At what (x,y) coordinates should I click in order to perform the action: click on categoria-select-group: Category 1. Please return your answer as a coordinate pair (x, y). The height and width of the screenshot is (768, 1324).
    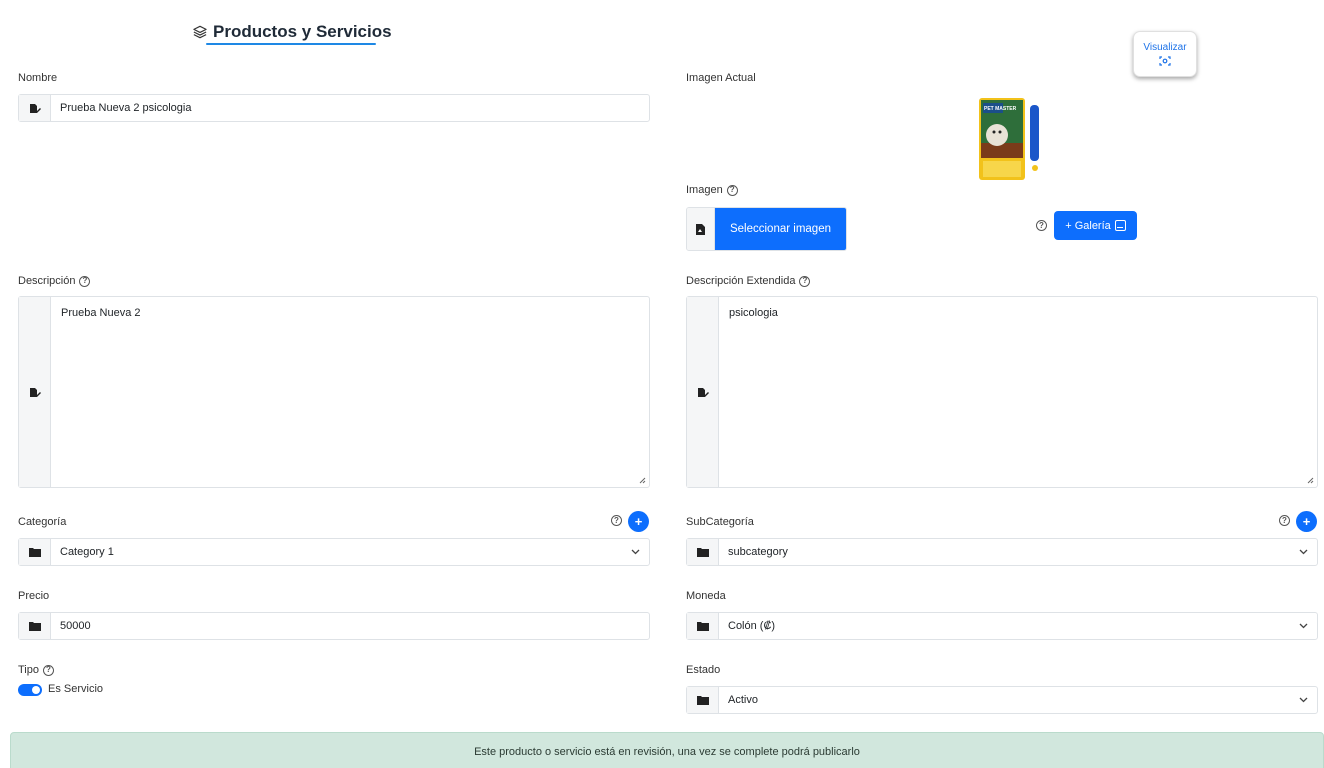
    Looking at the image, I should click on (334, 552).